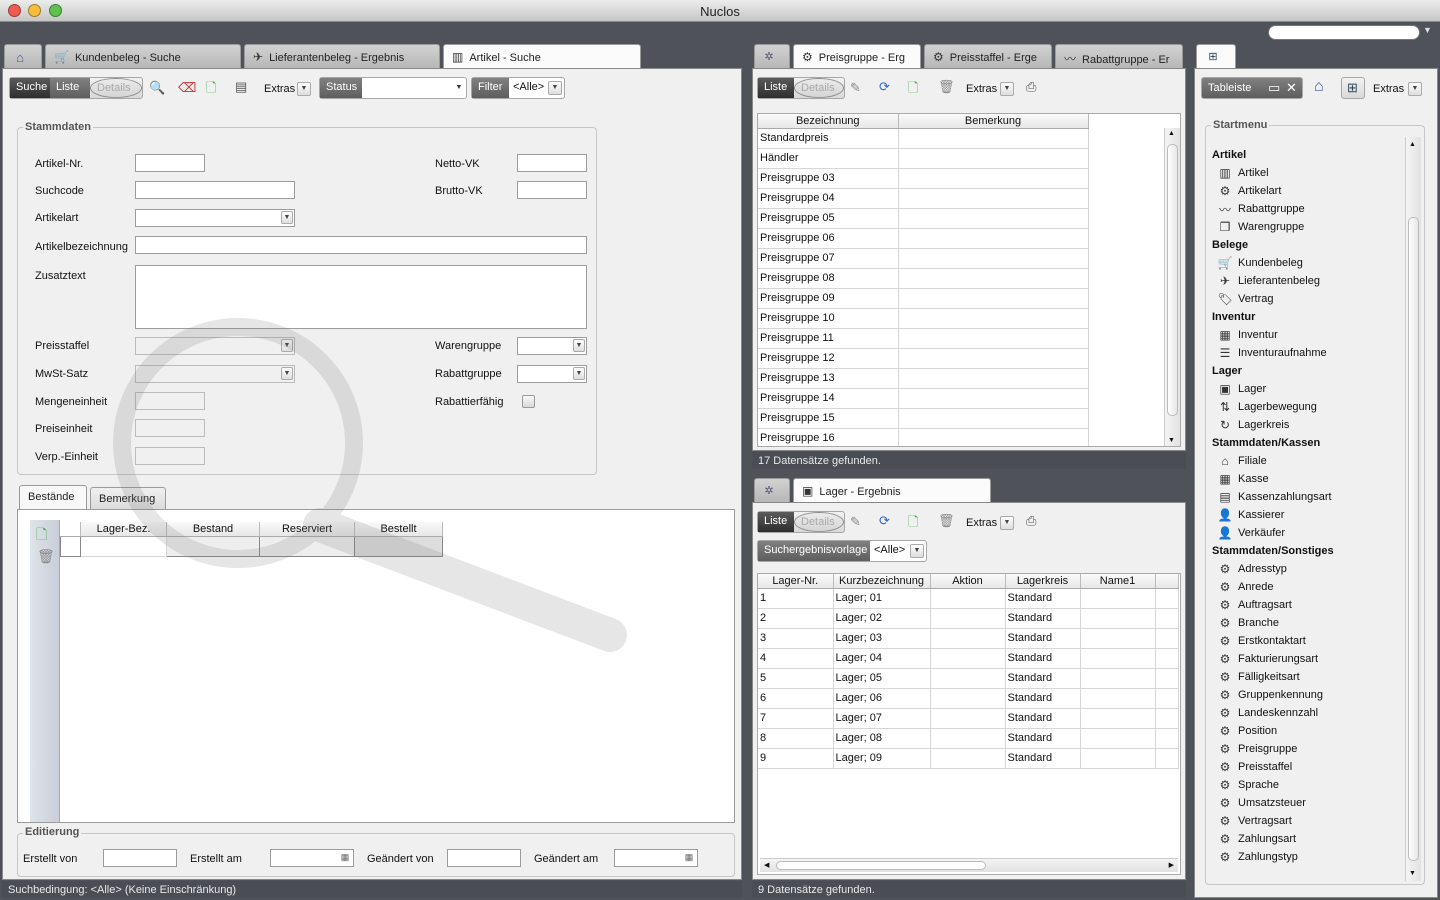 This screenshot has width=1440, height=900. What do you see at coordinates (923, 298) in the screenshot?
I see `table-row: Preisgruppe 09` at bounding box center [923, 298].